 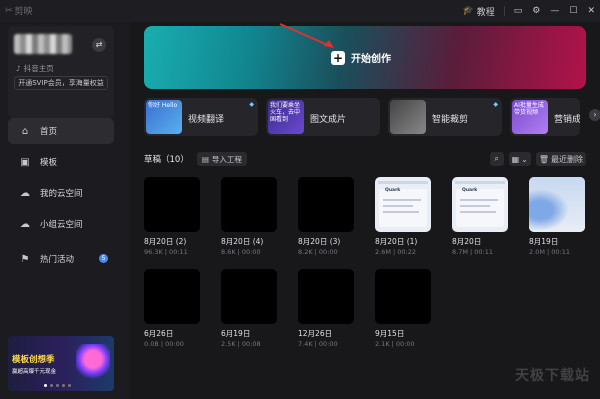 What do you see at coordinates (445, 117) in the screenshot?
I see `tool-smart-crop: 智能裁剪 ◆` at bounding box center [445, 117].